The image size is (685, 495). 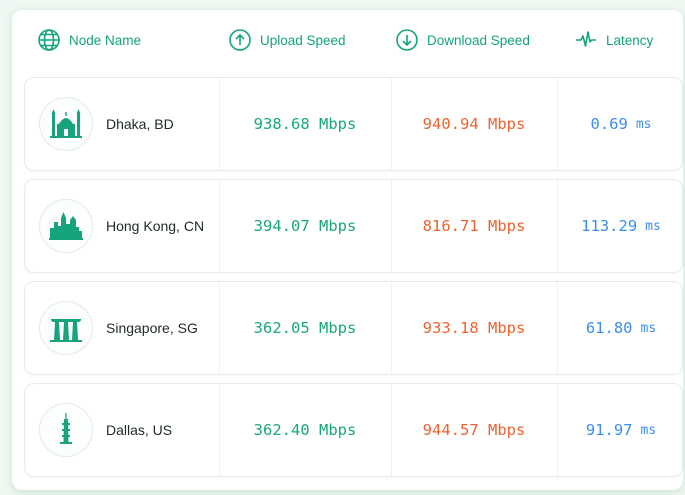 What do you see at coordinates (49, 40) in the screenshot?
I see `globe-icon` at bounding box center [49, 40].